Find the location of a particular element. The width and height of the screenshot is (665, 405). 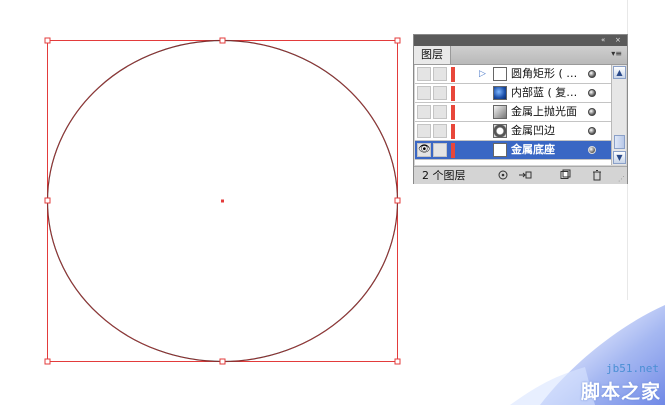

handle-top-center is located at coordinates (222, 40).